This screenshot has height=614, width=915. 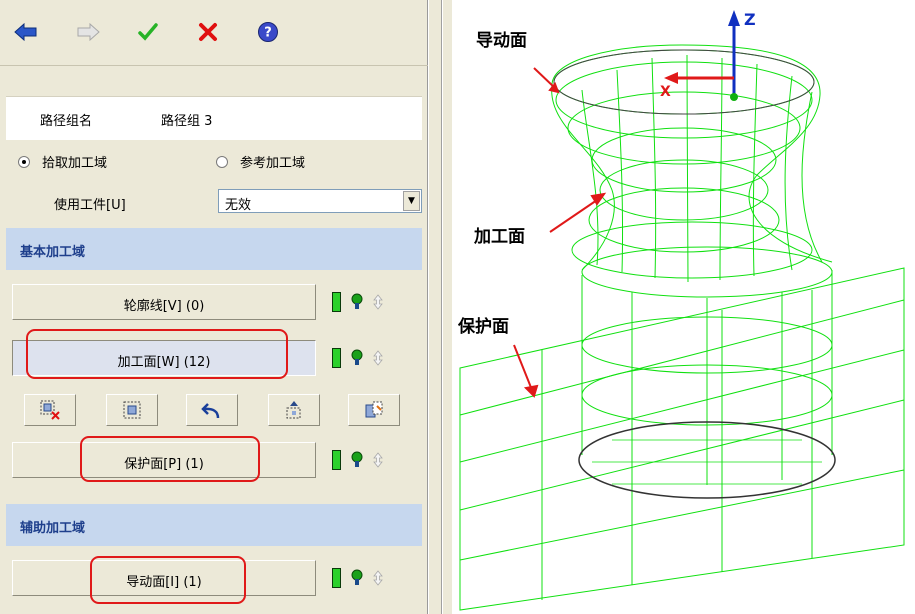 What do you see at coordinates (665, 92) in the screenshot?
I see `x-axis-label: X` at bounding box center [665, 92].